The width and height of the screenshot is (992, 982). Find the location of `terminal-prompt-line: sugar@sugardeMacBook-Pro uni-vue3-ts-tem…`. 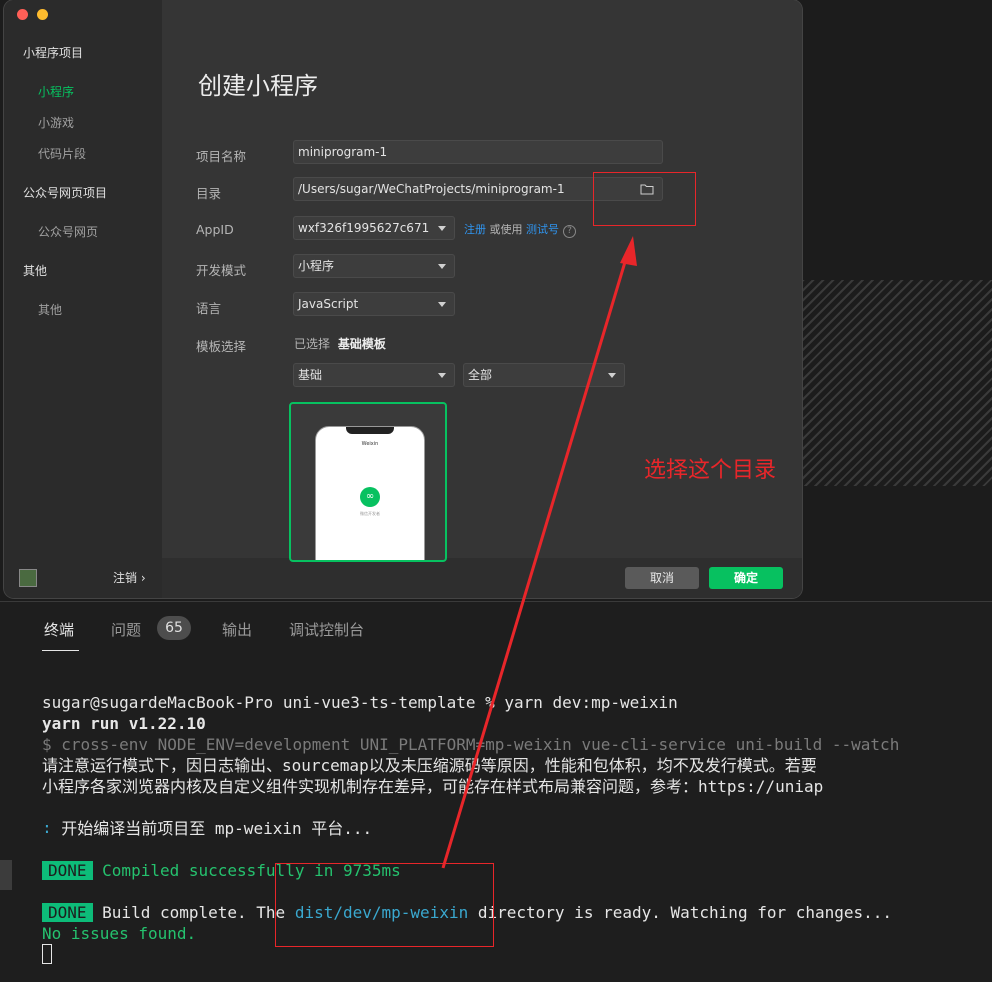

terminal-prompt-line: sugar@sugardeMacBook-Pro uni-vue3-ts-tem… is located at coordinates (360, 702).